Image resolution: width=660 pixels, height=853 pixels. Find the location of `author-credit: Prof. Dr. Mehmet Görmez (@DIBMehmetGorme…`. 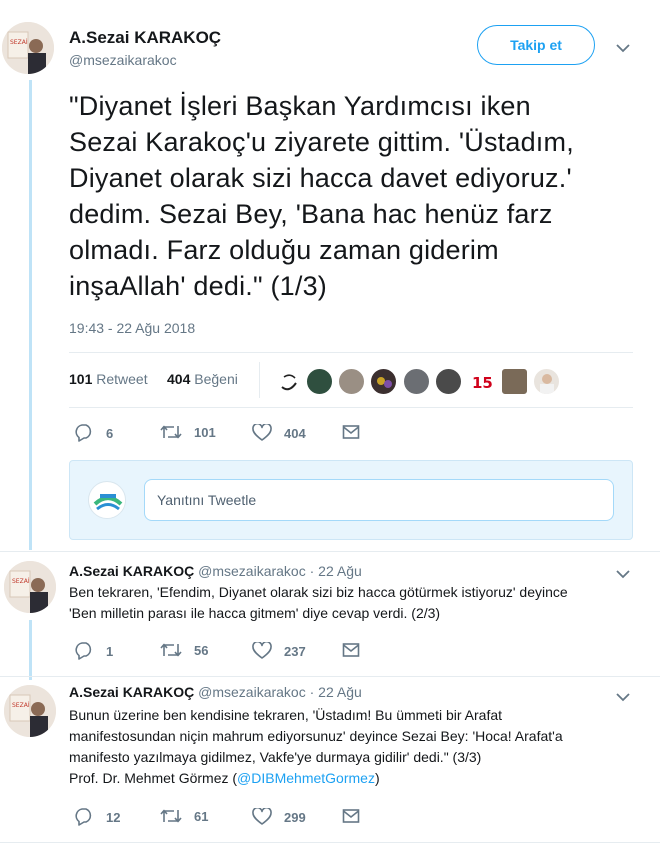

author-credit: Prof. Dr. Mehmet Görmez (@DIBMehmetGorme… is located at coordinates (224, 778).